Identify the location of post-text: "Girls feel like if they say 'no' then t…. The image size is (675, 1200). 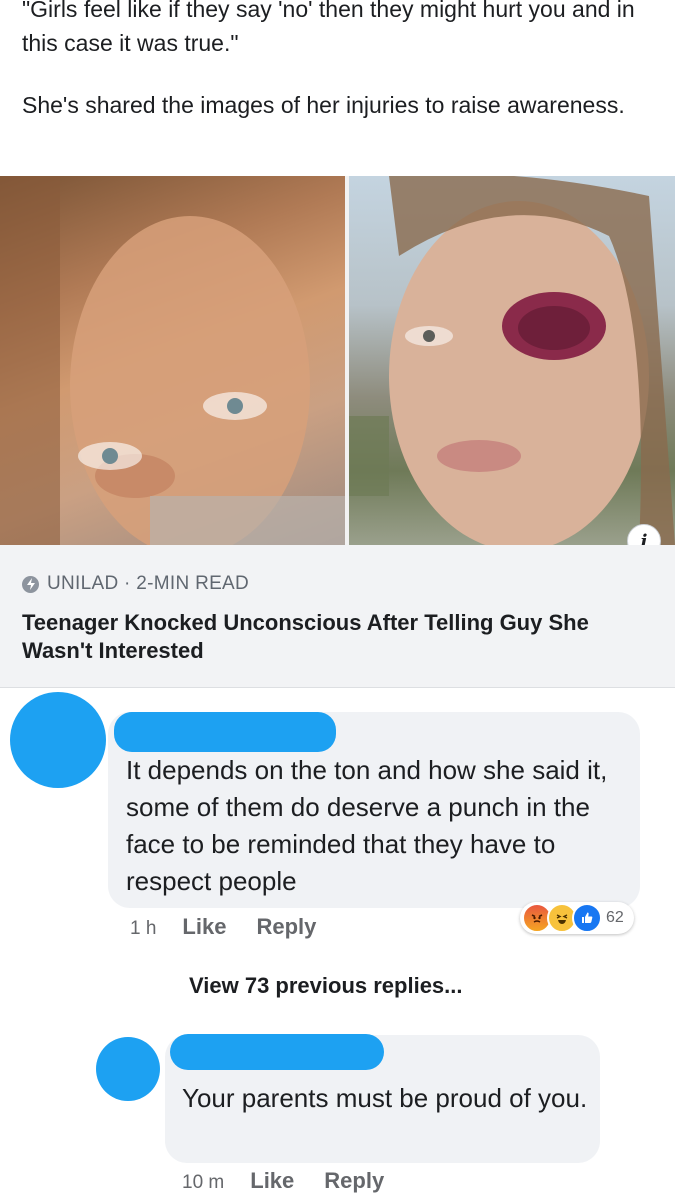
(342, 61).